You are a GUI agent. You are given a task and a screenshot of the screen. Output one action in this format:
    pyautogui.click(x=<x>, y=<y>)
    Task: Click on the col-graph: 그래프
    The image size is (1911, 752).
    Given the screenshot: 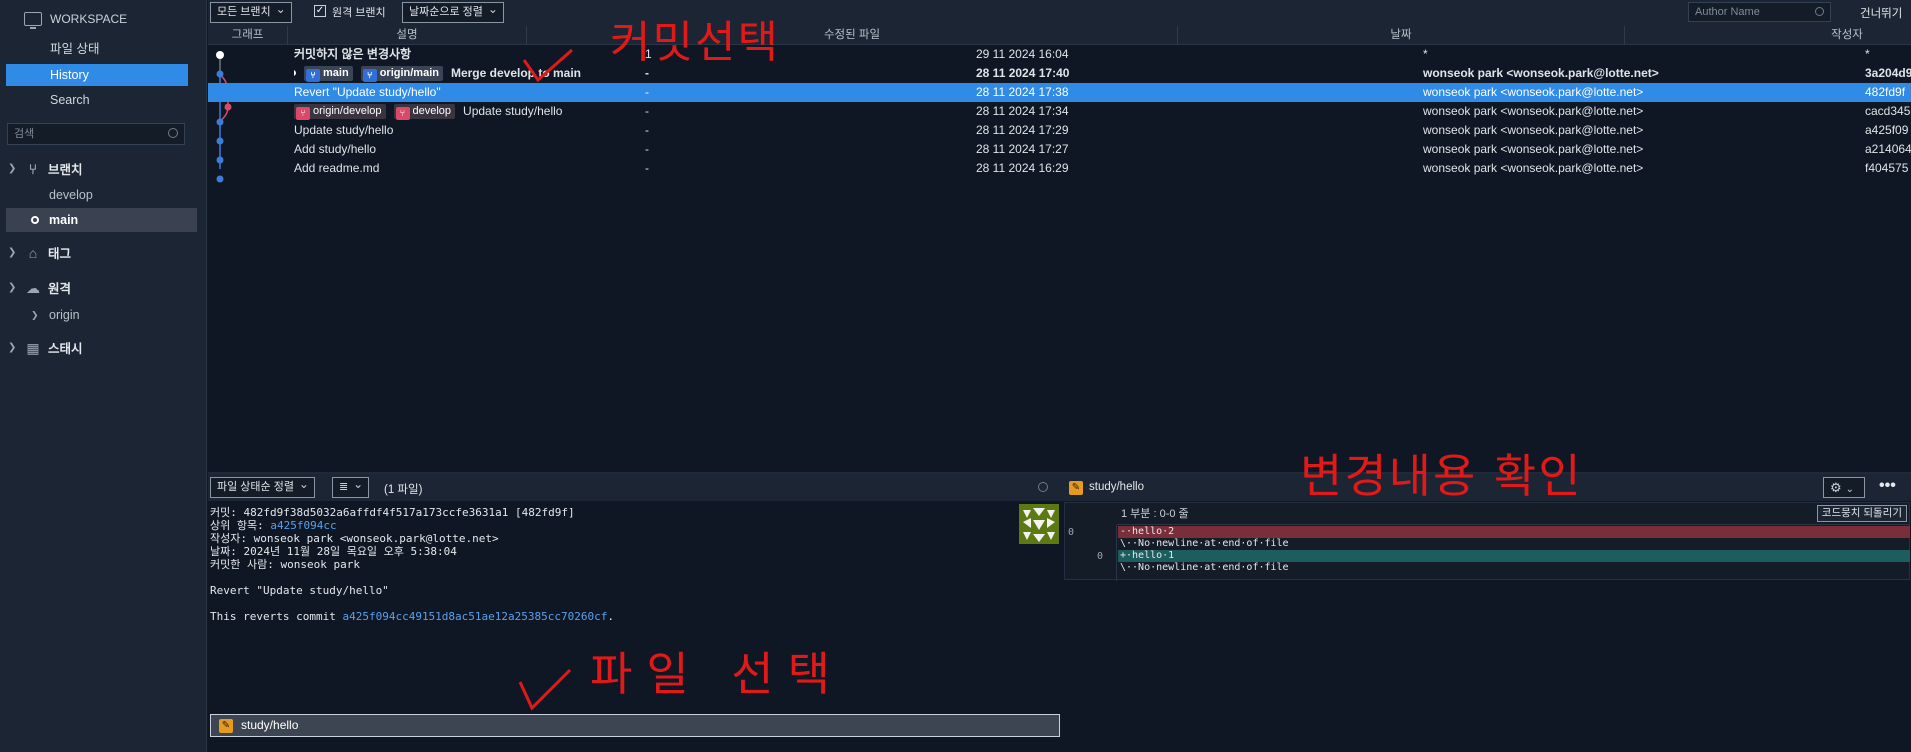 What is the action you would take?
    pyautogui.click(x=248, y=35)
    